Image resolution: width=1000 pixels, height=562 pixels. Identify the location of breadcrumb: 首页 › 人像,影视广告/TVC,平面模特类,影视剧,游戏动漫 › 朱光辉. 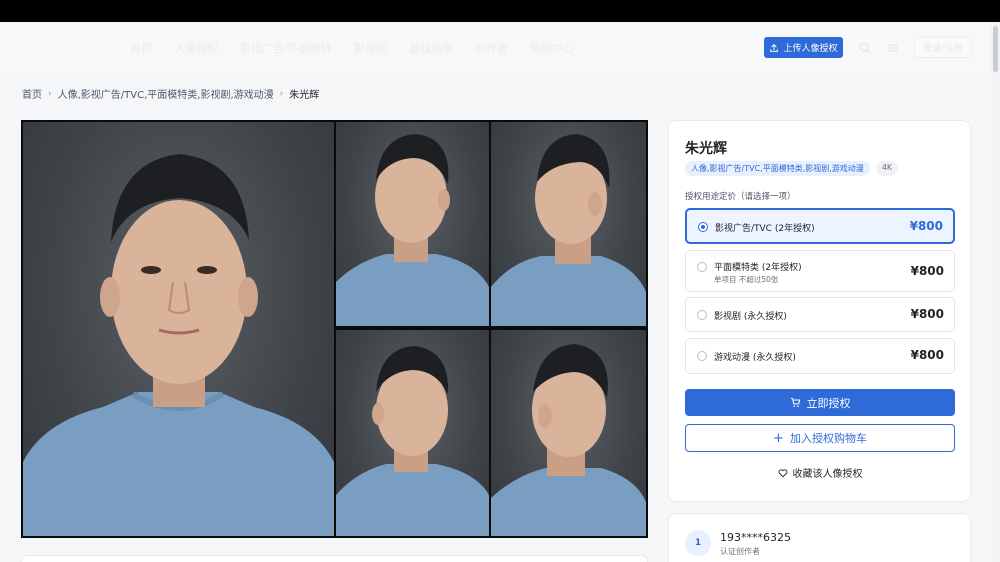
(171, 94).